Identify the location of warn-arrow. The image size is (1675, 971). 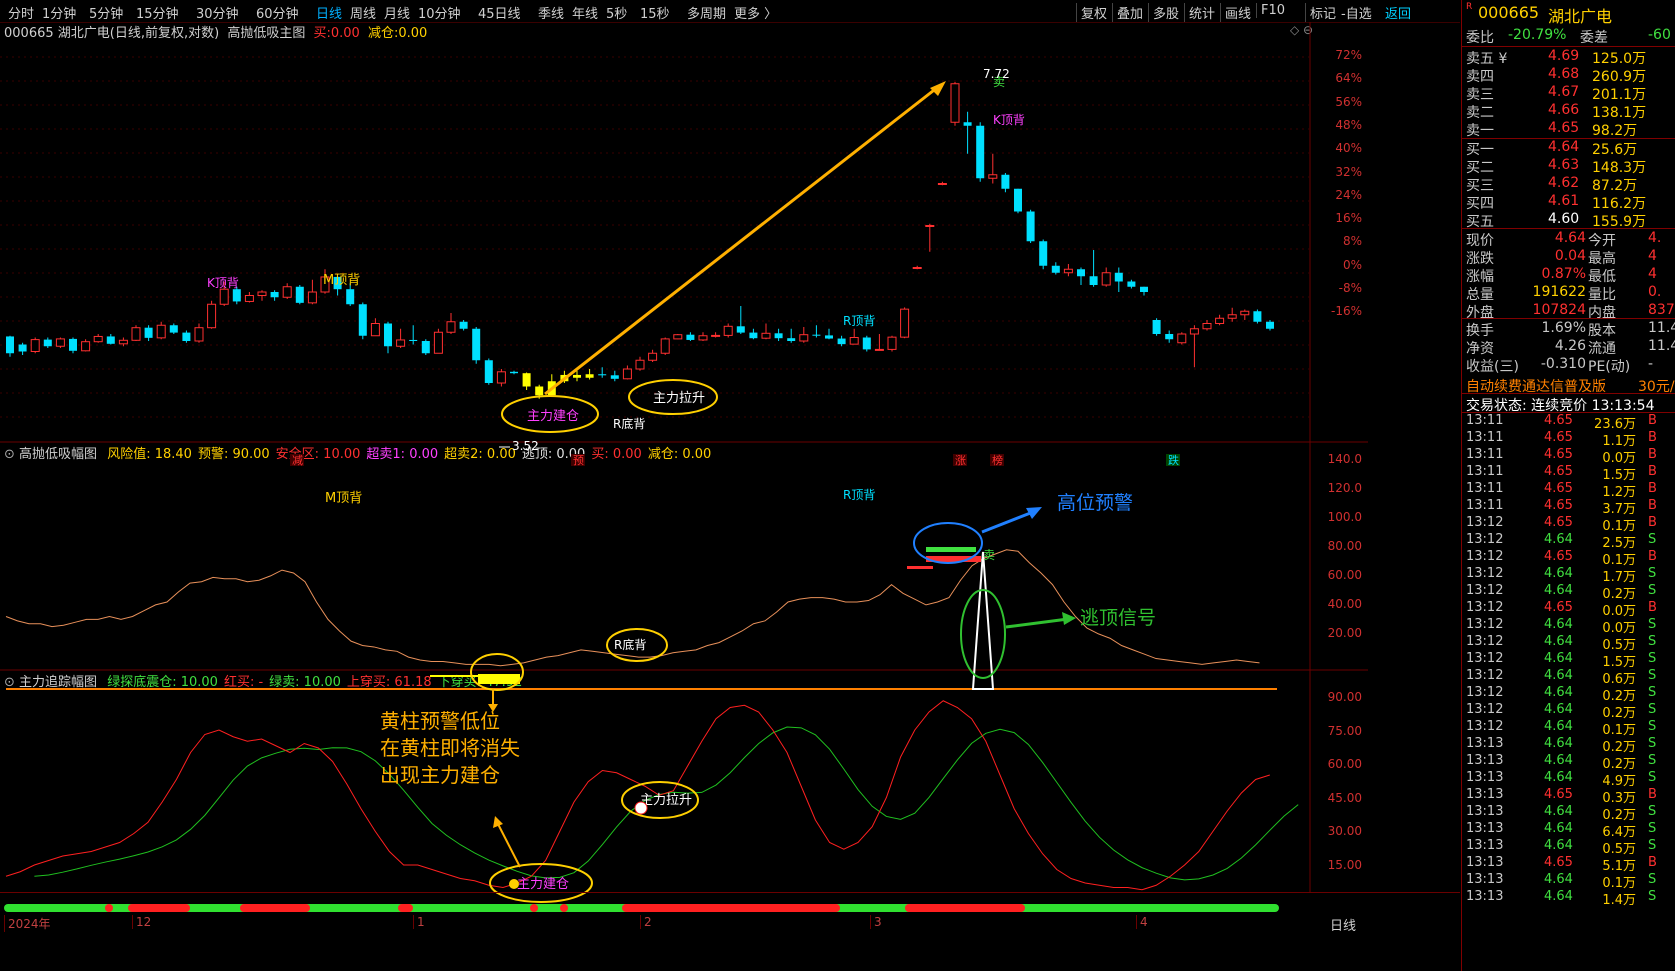
(1007, 522).